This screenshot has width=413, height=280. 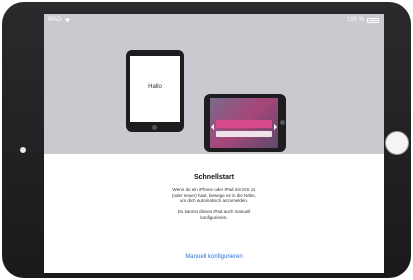 What do you see at coordinates (23, 150) in the screenshot?
I see `camera-dot` at bounding box center [23, 150].